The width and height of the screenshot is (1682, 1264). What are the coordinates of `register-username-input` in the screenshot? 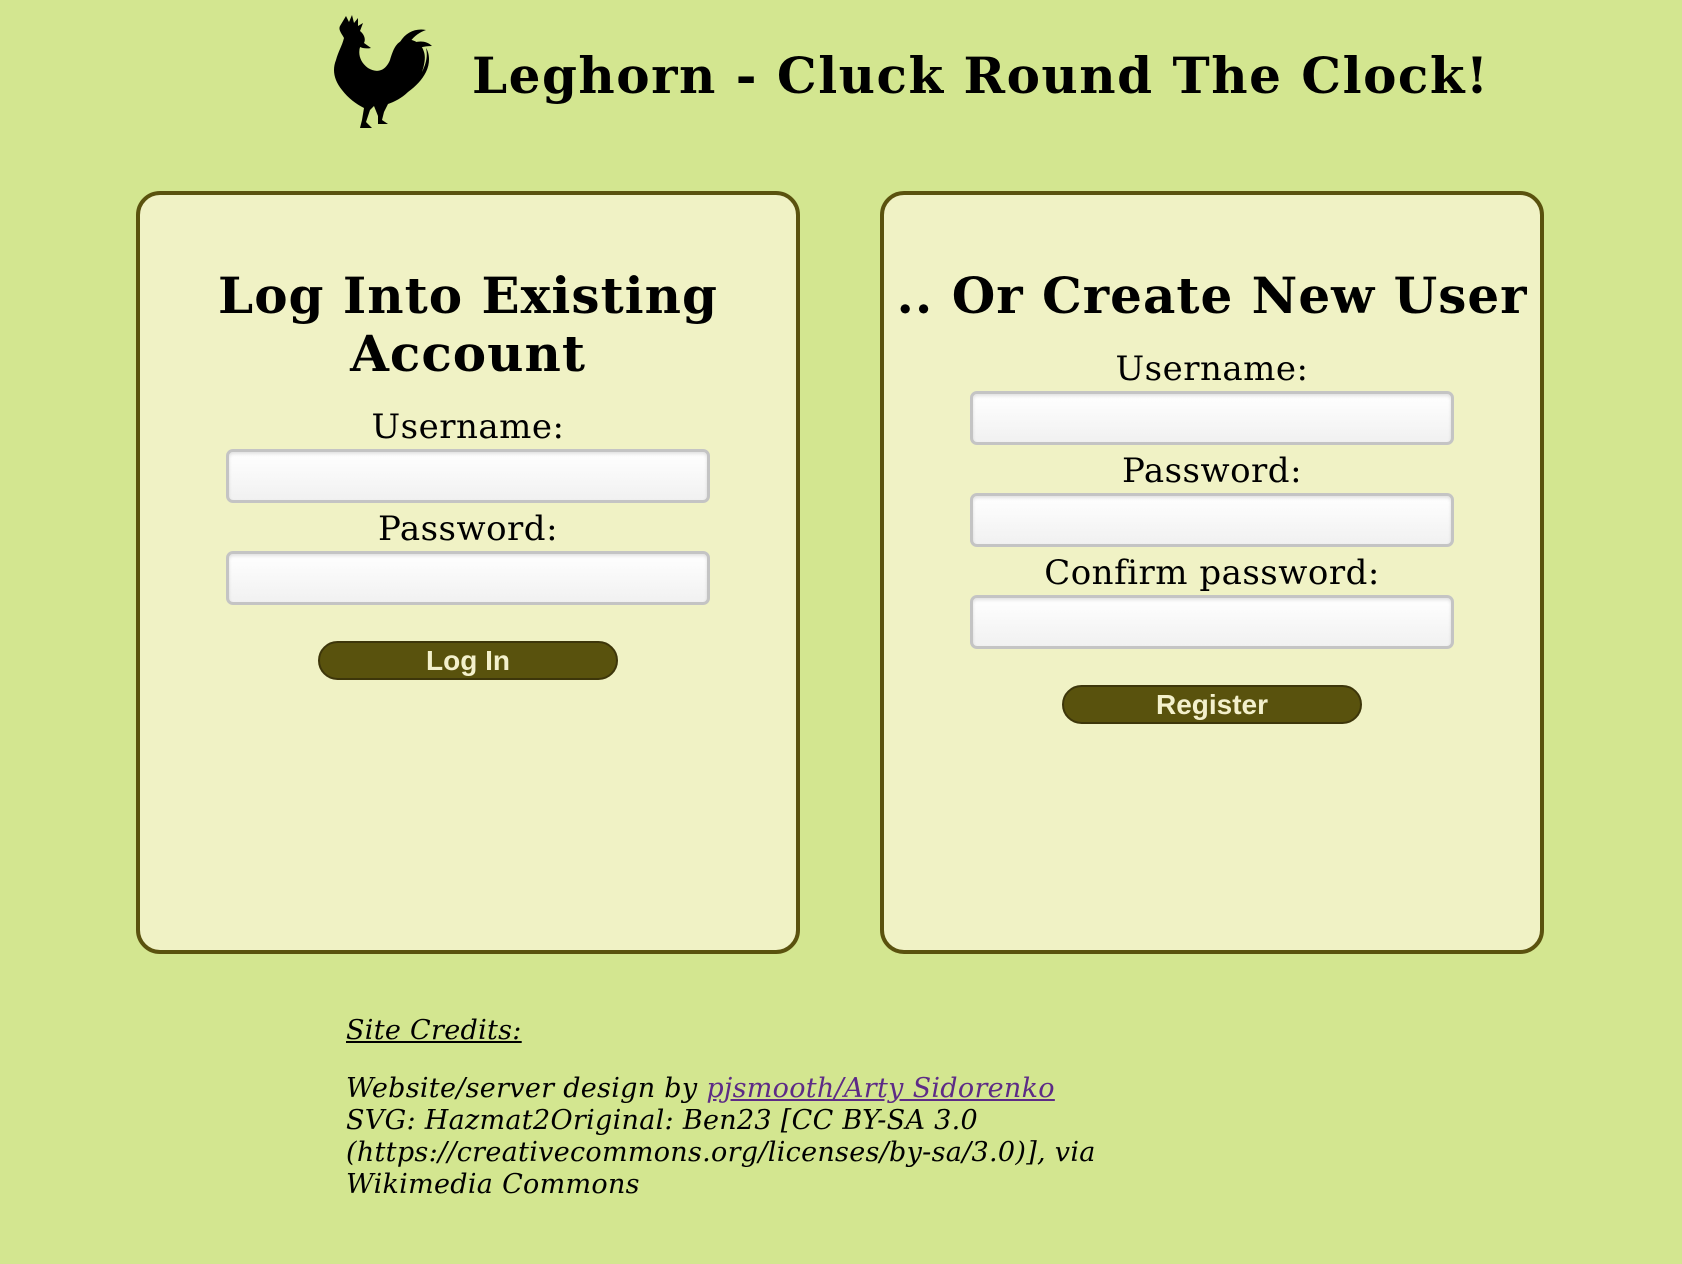 It's located at (1212, 418).